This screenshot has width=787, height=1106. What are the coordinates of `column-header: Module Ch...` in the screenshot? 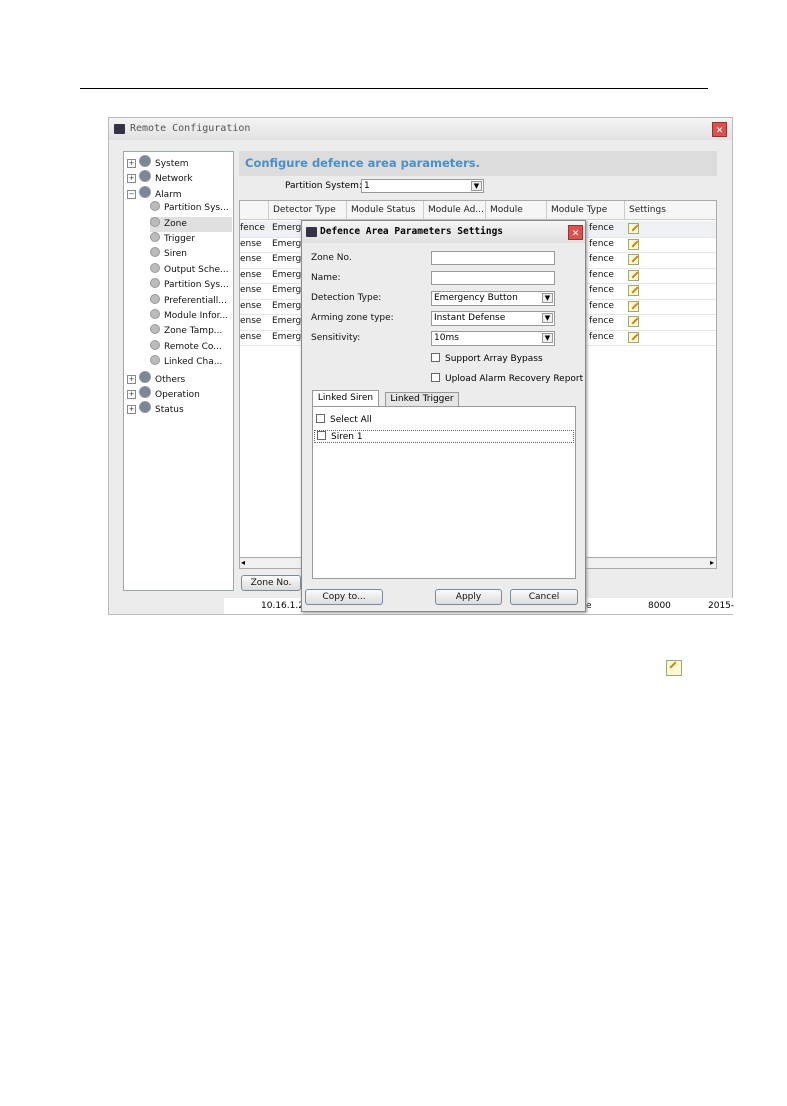 It's located at (516, 217).